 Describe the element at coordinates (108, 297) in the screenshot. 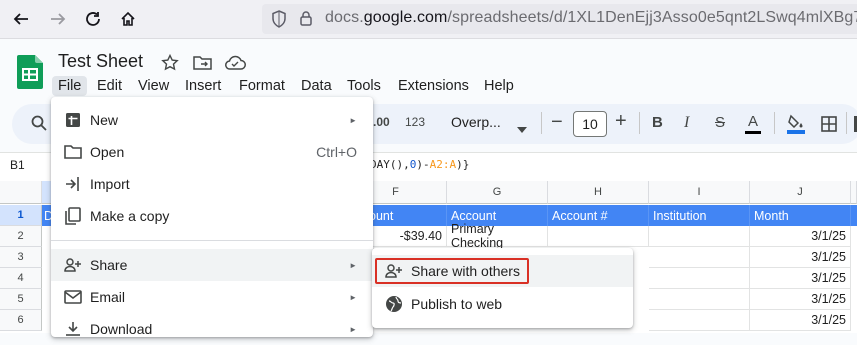

I see `menu-item-label: Email` at that location.